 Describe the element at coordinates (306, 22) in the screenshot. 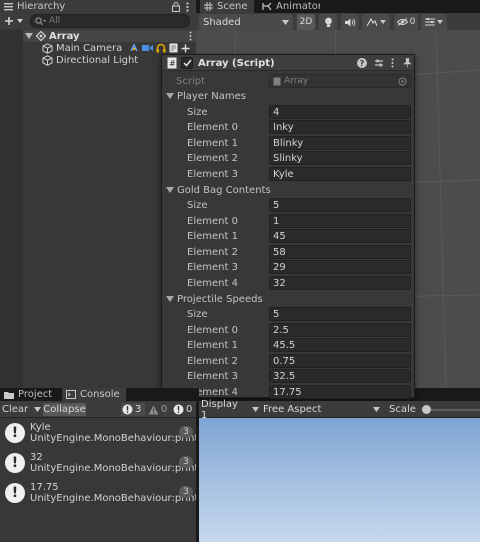

I see `toggle-2d-button: 2D` at that location.